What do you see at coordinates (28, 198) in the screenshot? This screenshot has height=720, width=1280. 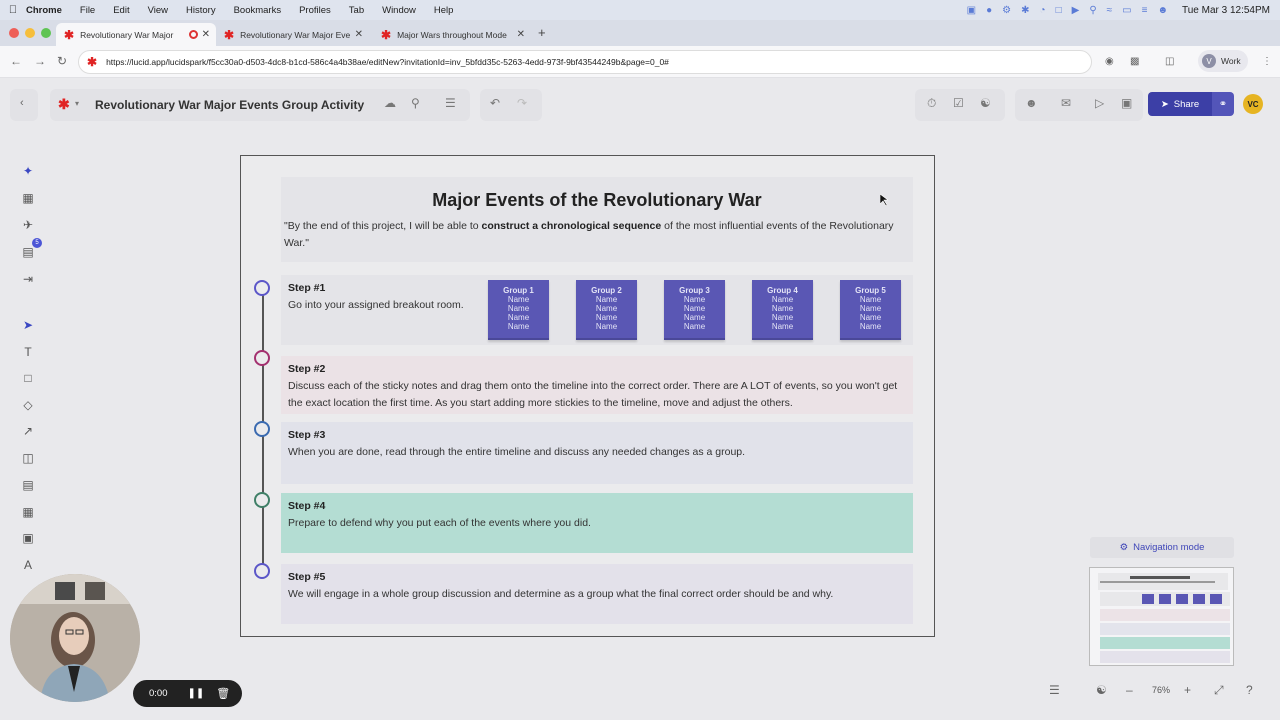 I see `template-icon: ▦` at bounding box center [28, 198].